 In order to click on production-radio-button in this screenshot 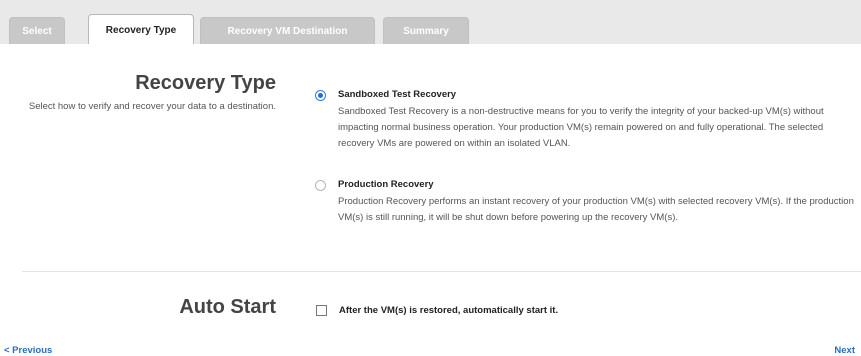, I will do `click(320, 185)`.